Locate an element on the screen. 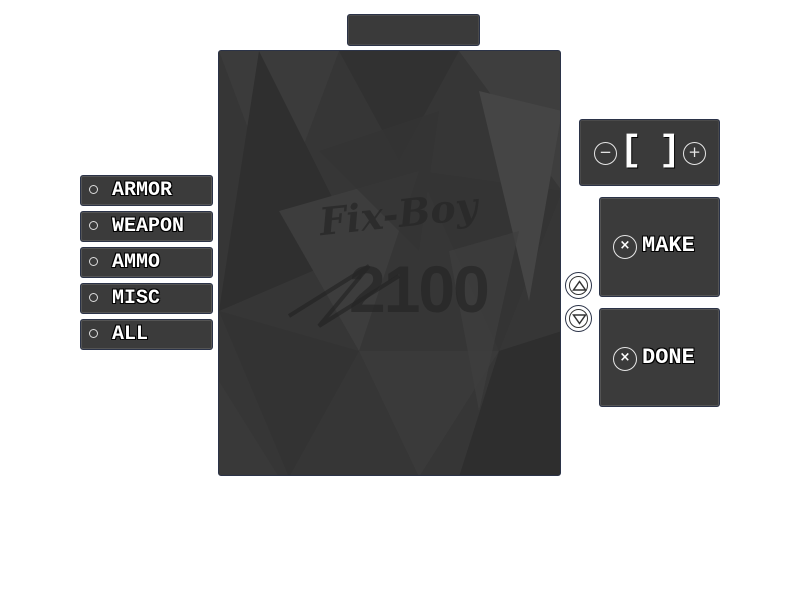  category-weapon-button: WEAPON is located at coordinates (146, 226).